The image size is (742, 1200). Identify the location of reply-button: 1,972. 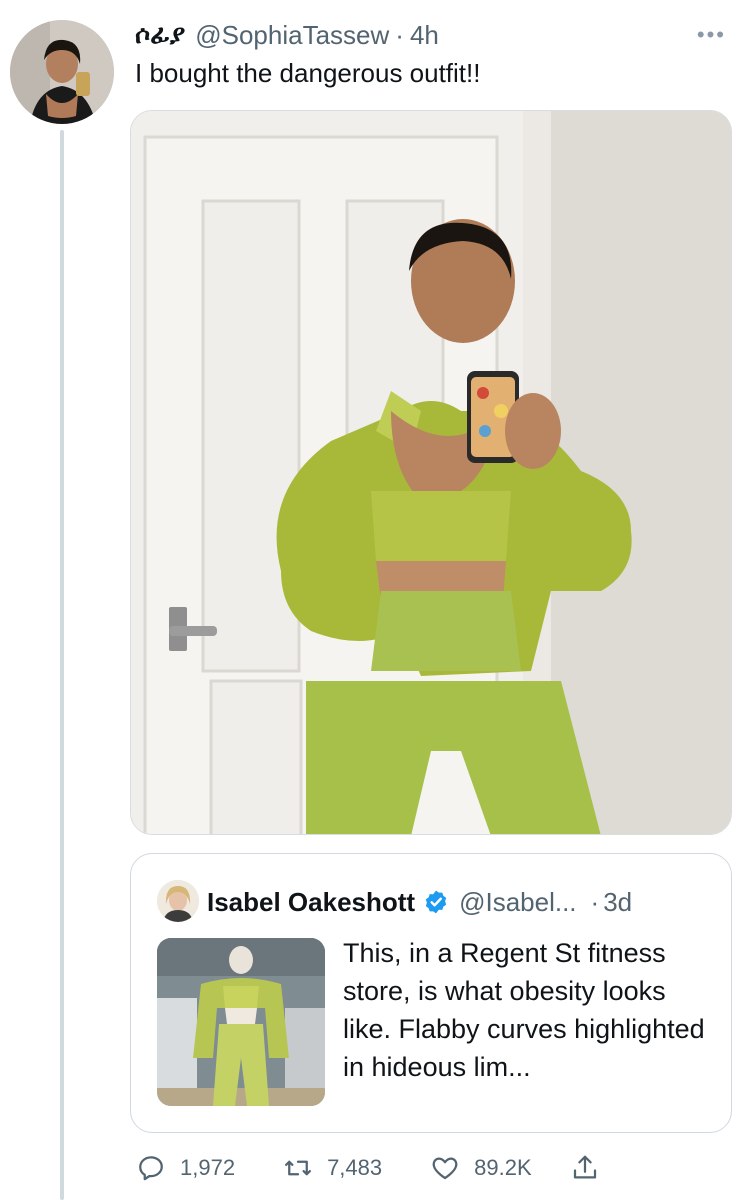
(185, 1168).